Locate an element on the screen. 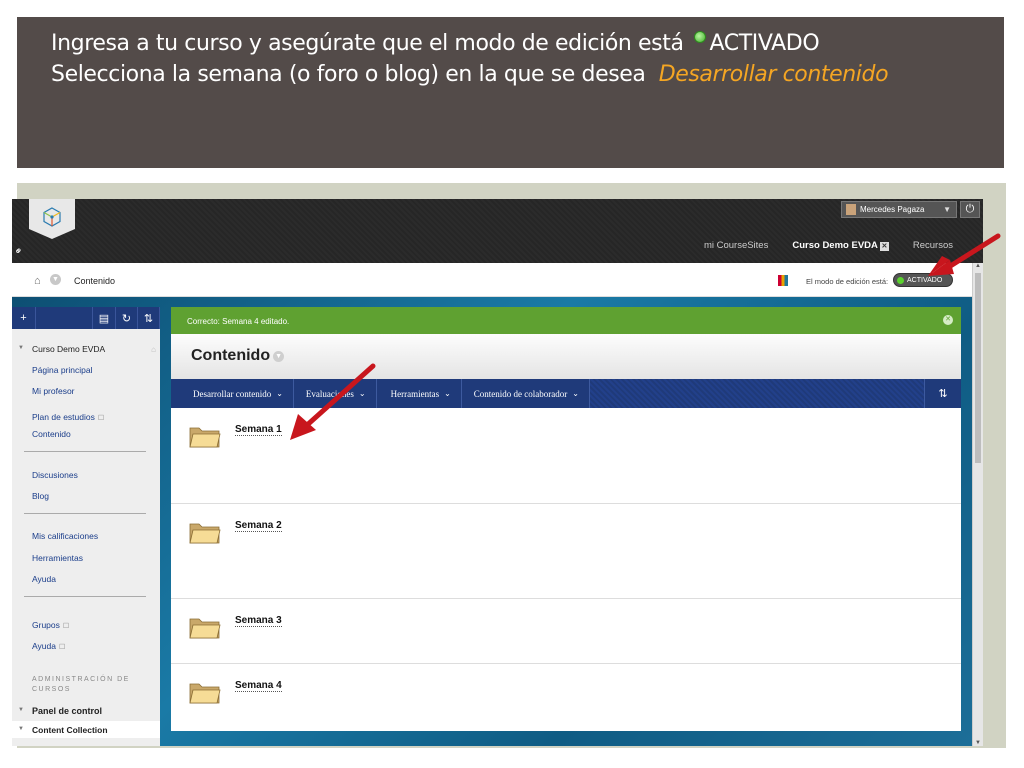 Image resolution: width=1024 pixels, height=768 pixels. sidebar-item-mis-calificaciones: Mis calificaciones is located at coordinates (65, 536).